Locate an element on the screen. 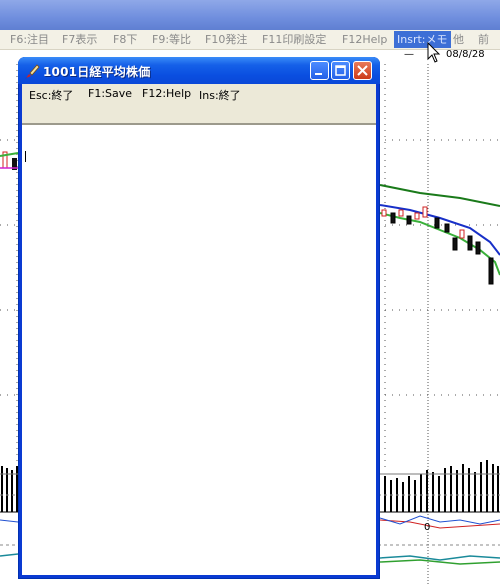 The image size is (500, 584). fkey-prev: 前 is located at coordinates (483, 39).